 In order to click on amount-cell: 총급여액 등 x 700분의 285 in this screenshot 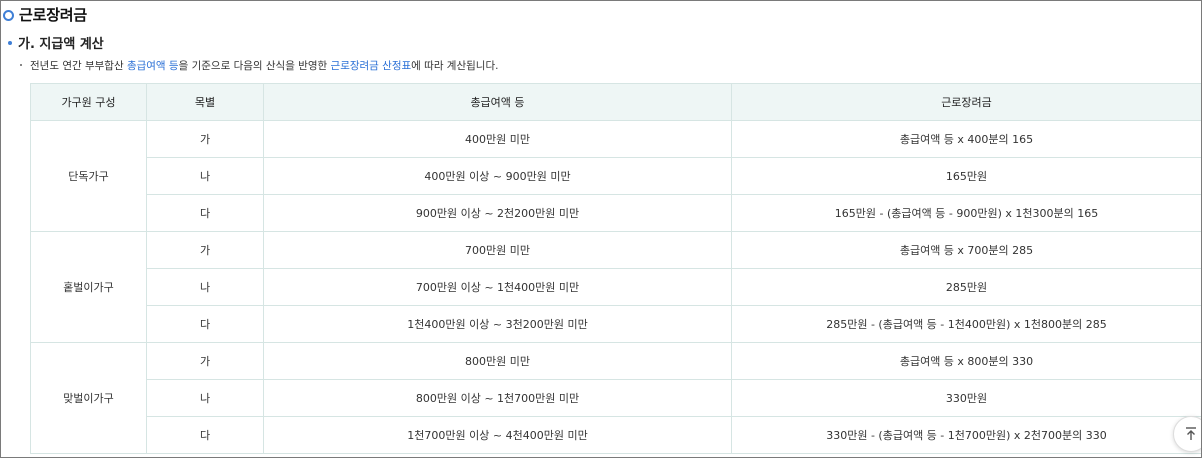, I will do `click(966, 250)`.